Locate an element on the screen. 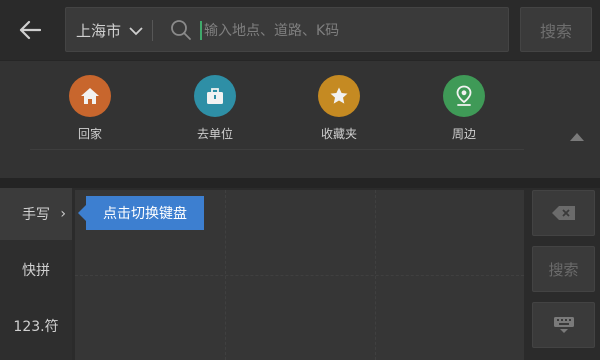 The width and height of the screenshot is (600, 360). keyboard-mode-column: 手写 › 快拼 123.符 is located at coordinates (36, 274).